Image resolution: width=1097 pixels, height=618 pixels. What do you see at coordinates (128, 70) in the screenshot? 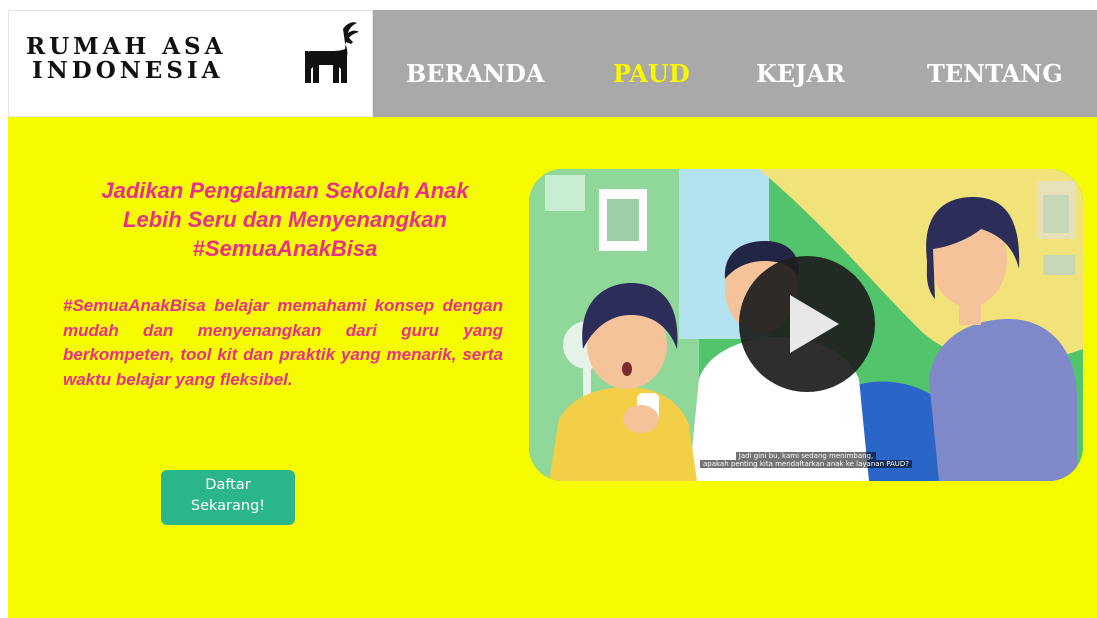
I see `brand-line-2: INDONESIA` at bounding box center [128, 70].